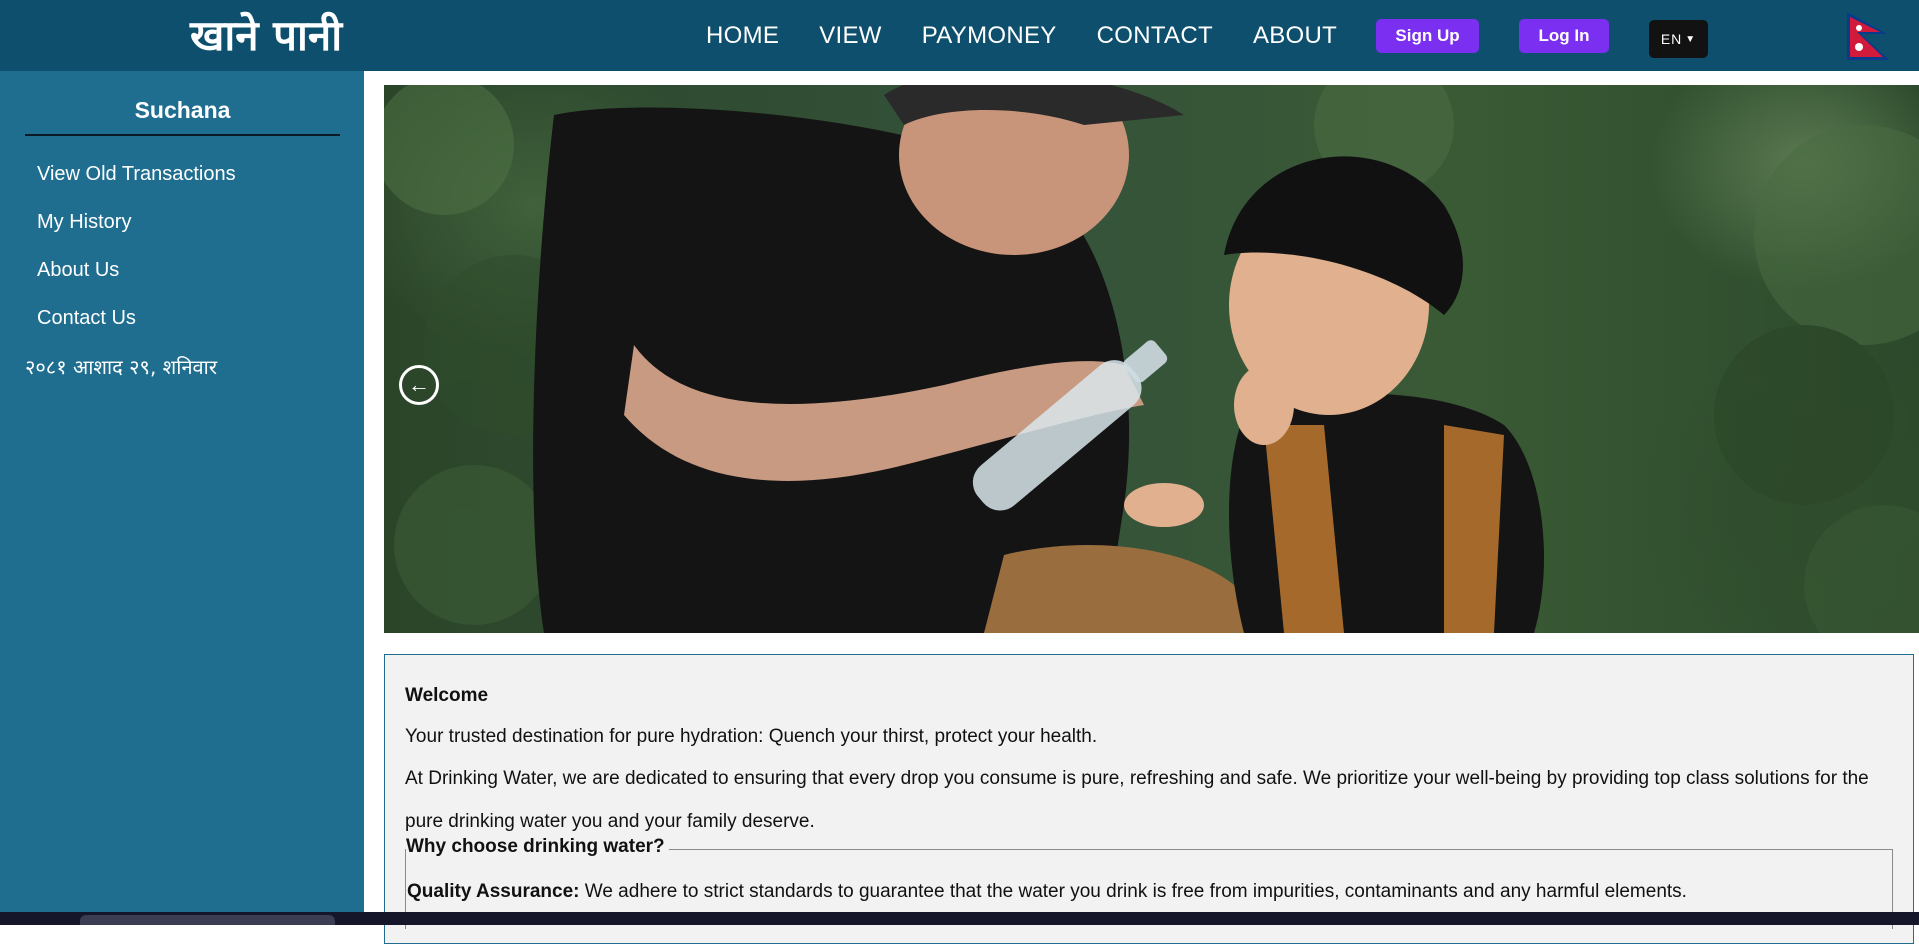 Image resolution: width=1919 pixels, height=944 pixels. Describe the element at coordinates (84, 222) in the screenshot. I see `sidebar-item-my-history: My History` at that location.